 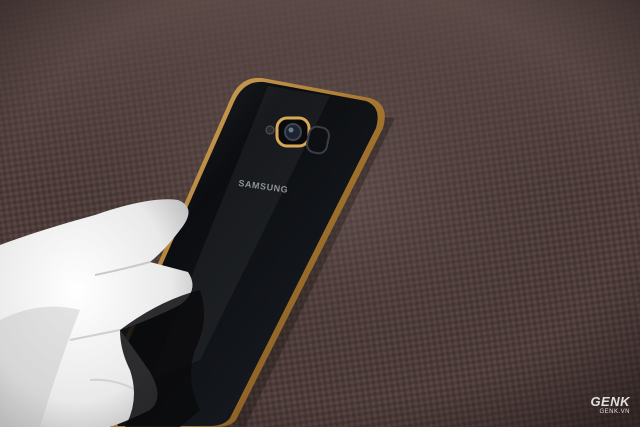 What do you see at coordinates (610, 401) in the screenshot?
I see `watermark-main: GENK` at bounding box center [610, 401].